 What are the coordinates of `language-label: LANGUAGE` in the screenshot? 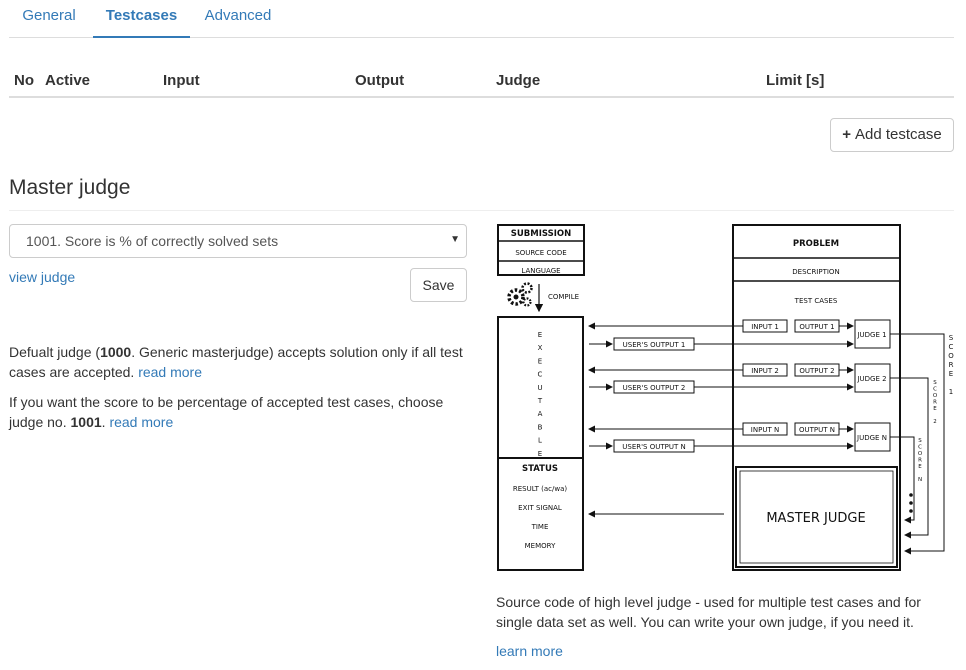 It's located at (540, 271).